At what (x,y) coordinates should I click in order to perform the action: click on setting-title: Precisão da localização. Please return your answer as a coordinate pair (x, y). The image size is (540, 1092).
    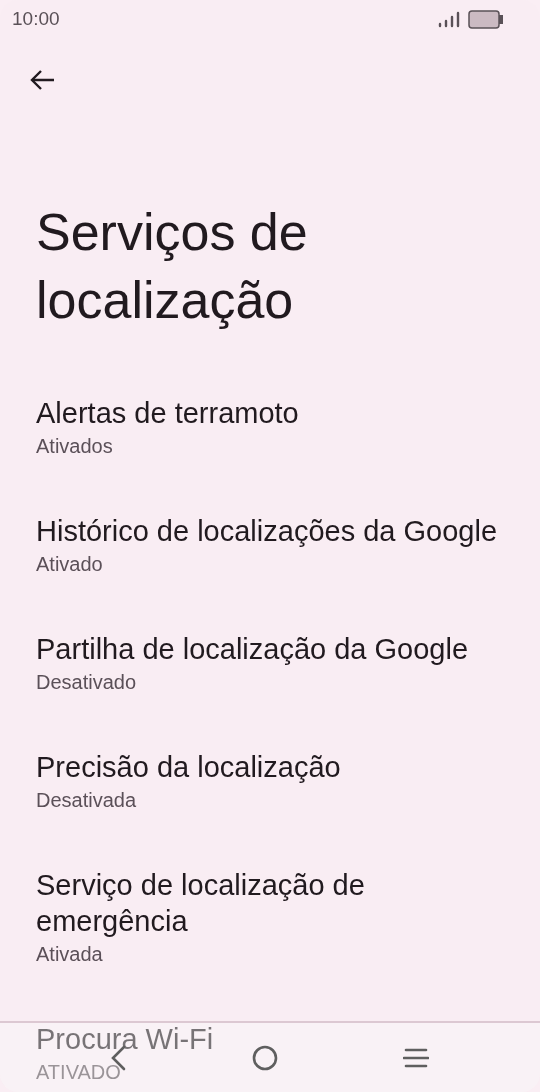
    Looking at the image, I should click on (188, 767).